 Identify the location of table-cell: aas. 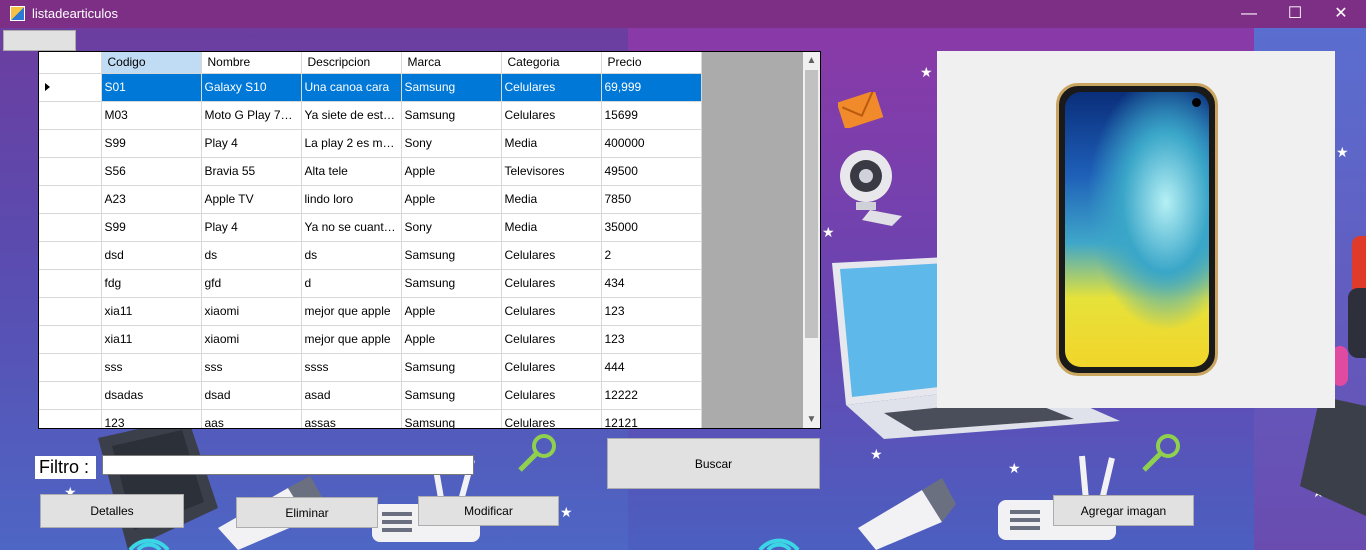
(251, 418).